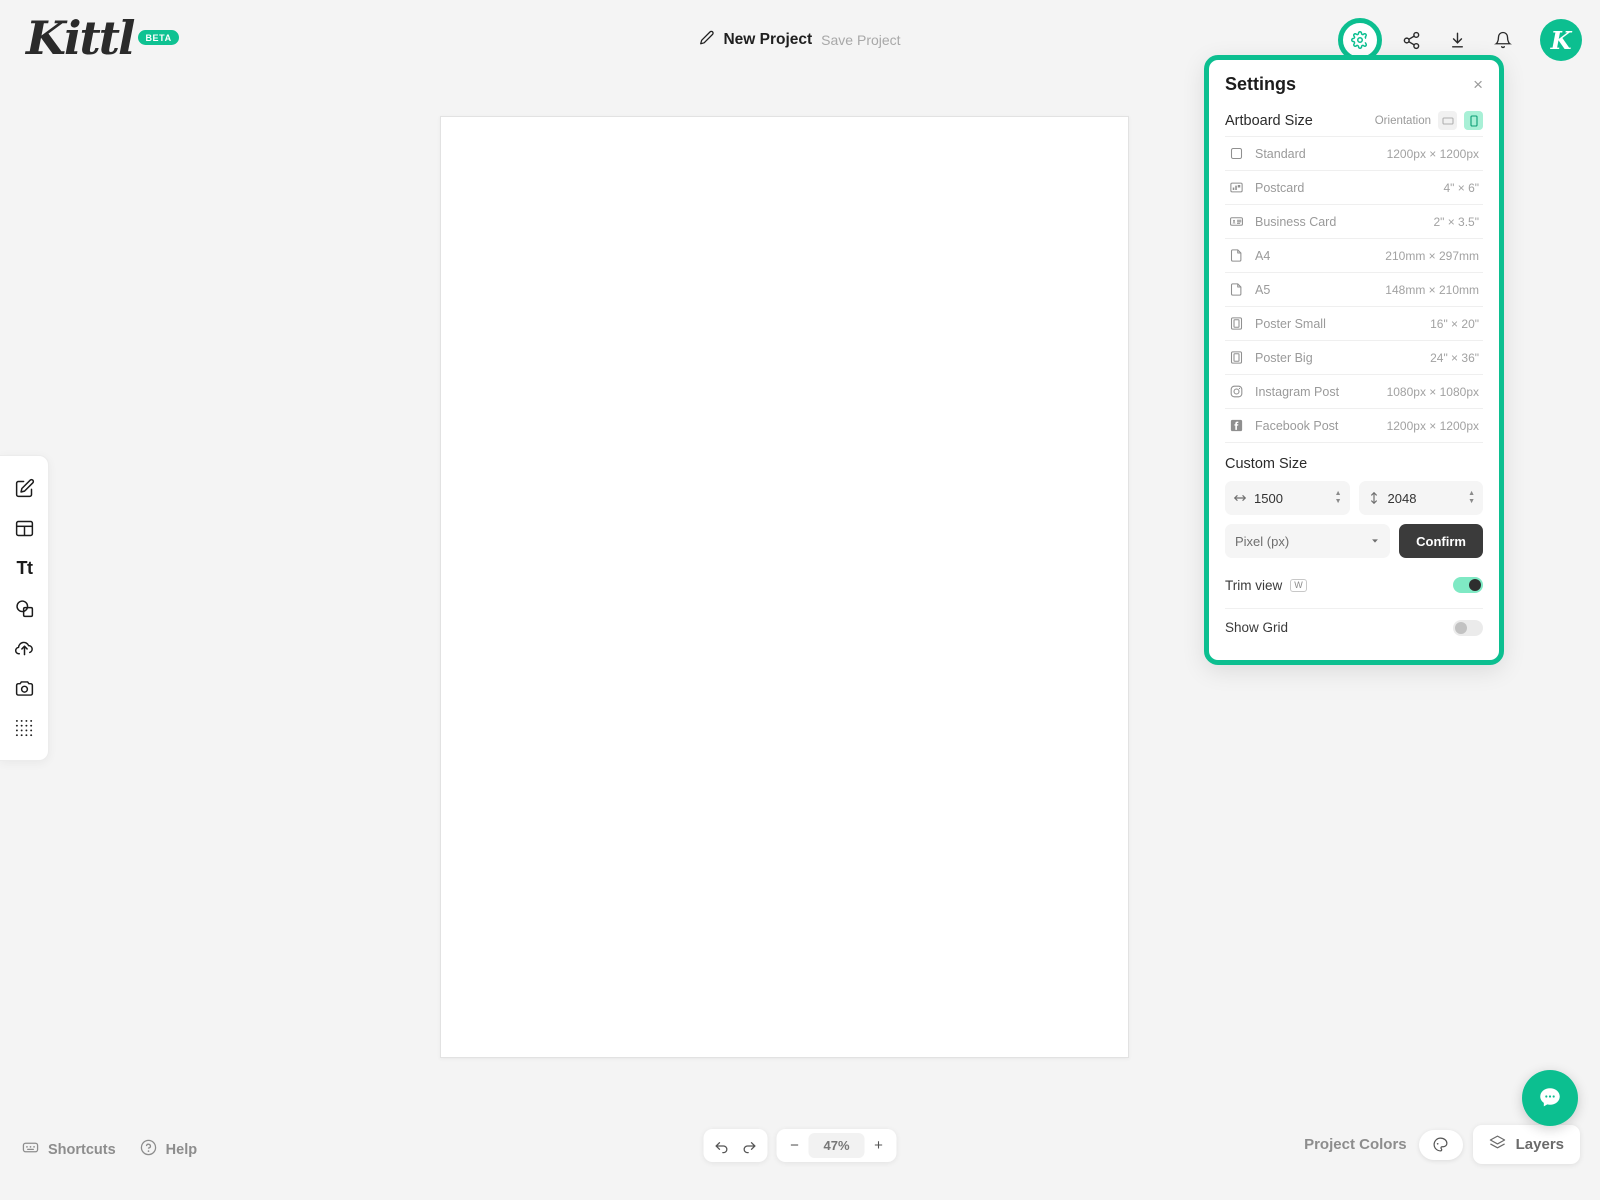 The image size is (1600, 1200). What do you see at coordinates (1242, 187) in the screenshot?
I see `postcard-icon` at bounding box center [1242, 187].